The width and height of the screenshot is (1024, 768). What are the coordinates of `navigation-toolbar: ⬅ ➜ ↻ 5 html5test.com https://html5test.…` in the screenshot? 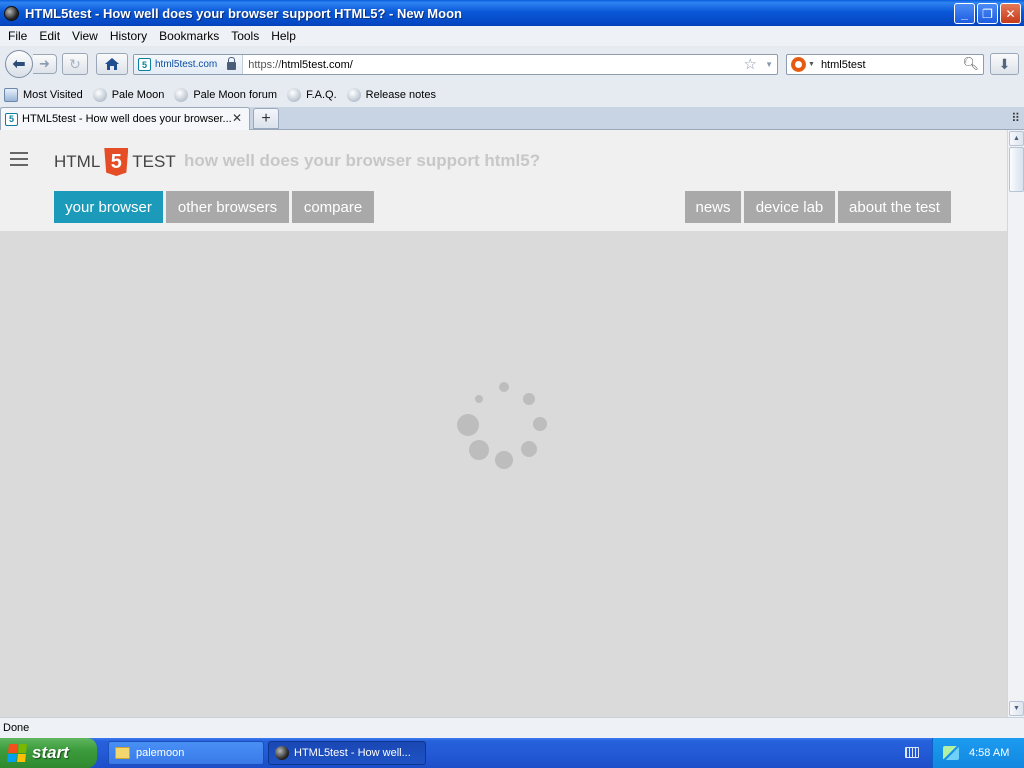 It's located at (512, 64).